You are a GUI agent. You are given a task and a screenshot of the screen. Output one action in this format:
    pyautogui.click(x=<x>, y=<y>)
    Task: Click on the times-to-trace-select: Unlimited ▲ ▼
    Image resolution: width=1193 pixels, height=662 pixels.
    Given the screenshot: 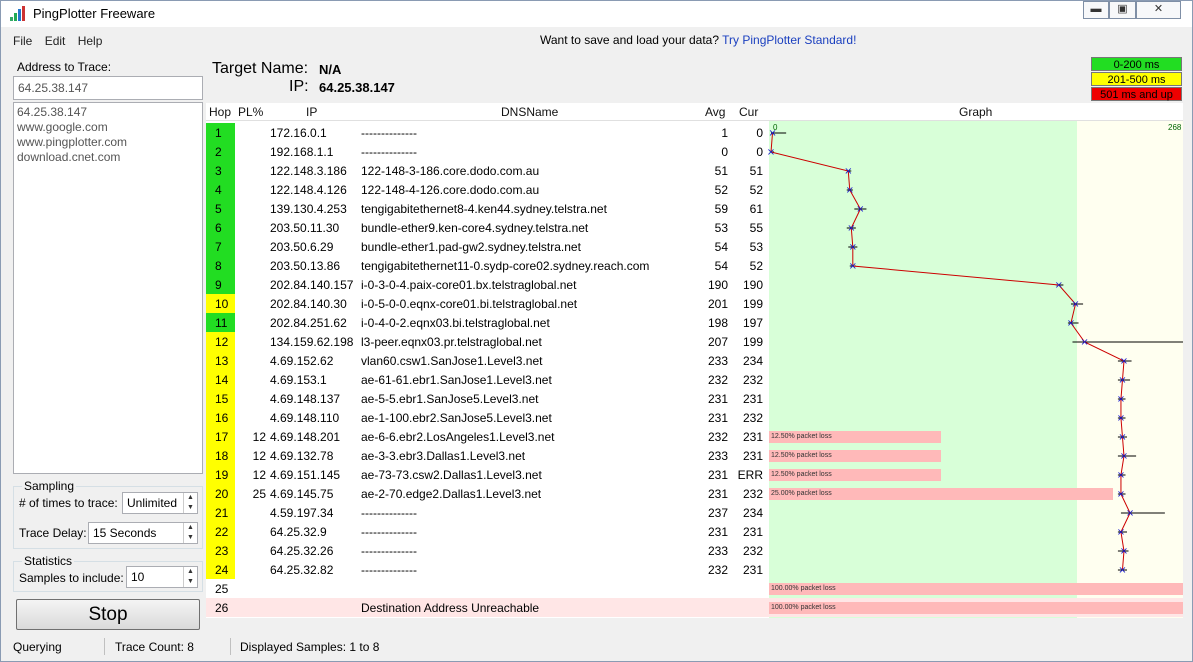 What is the action you would take?
    pyautogui.click(x=160, y=503)
    